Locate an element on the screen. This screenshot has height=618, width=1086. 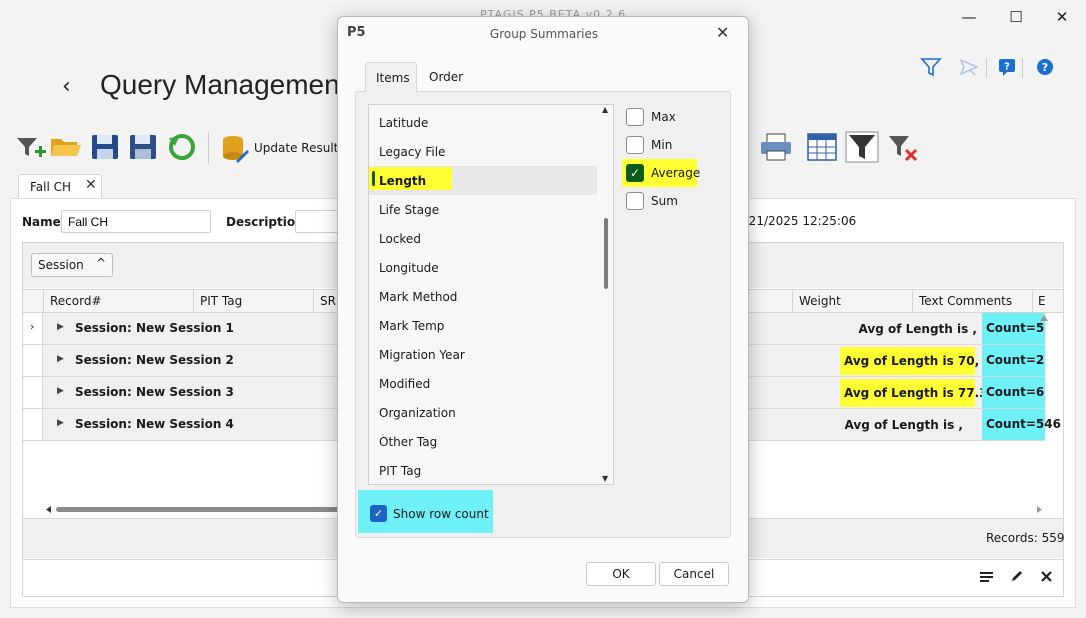
refresh-icon is located at coordinates (182, 147).